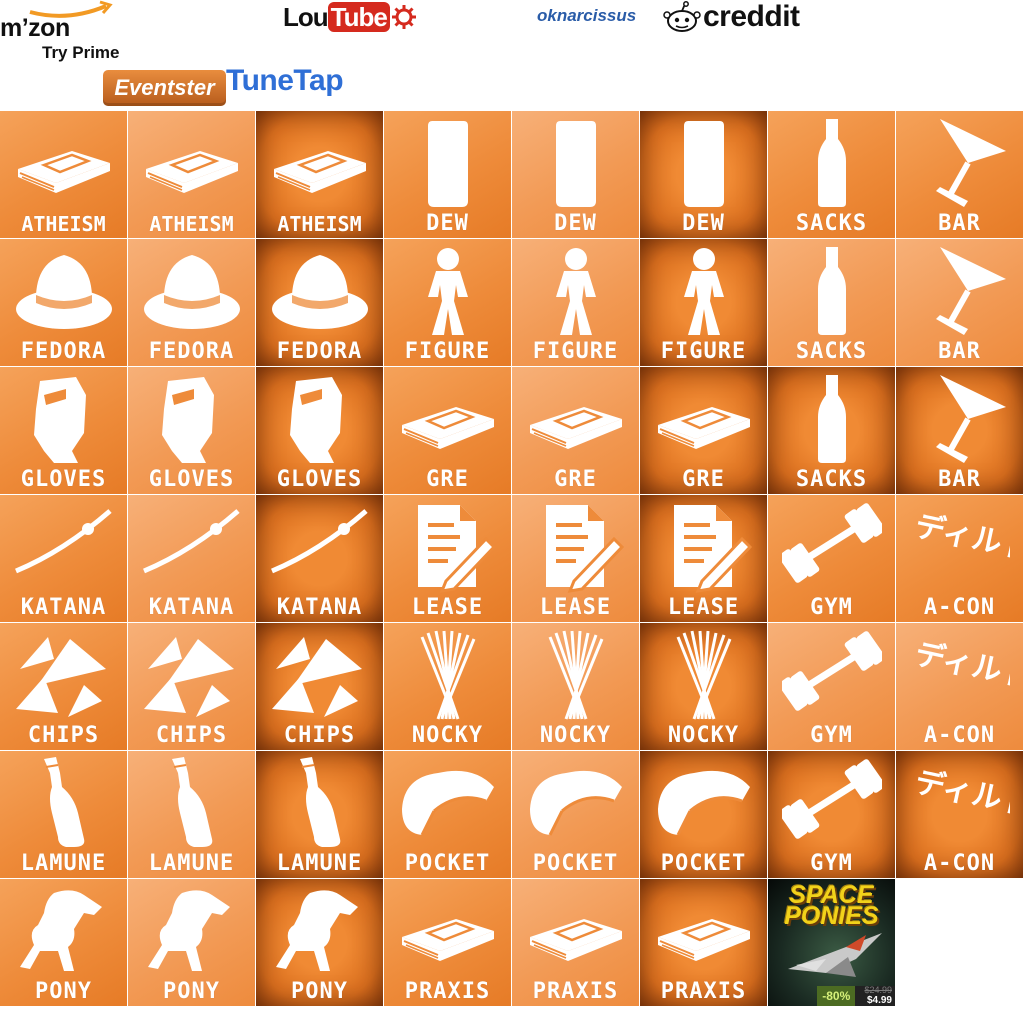 The image size is (1028, 1028). I want to click on discount-badge: -80%, so click(836, 996).